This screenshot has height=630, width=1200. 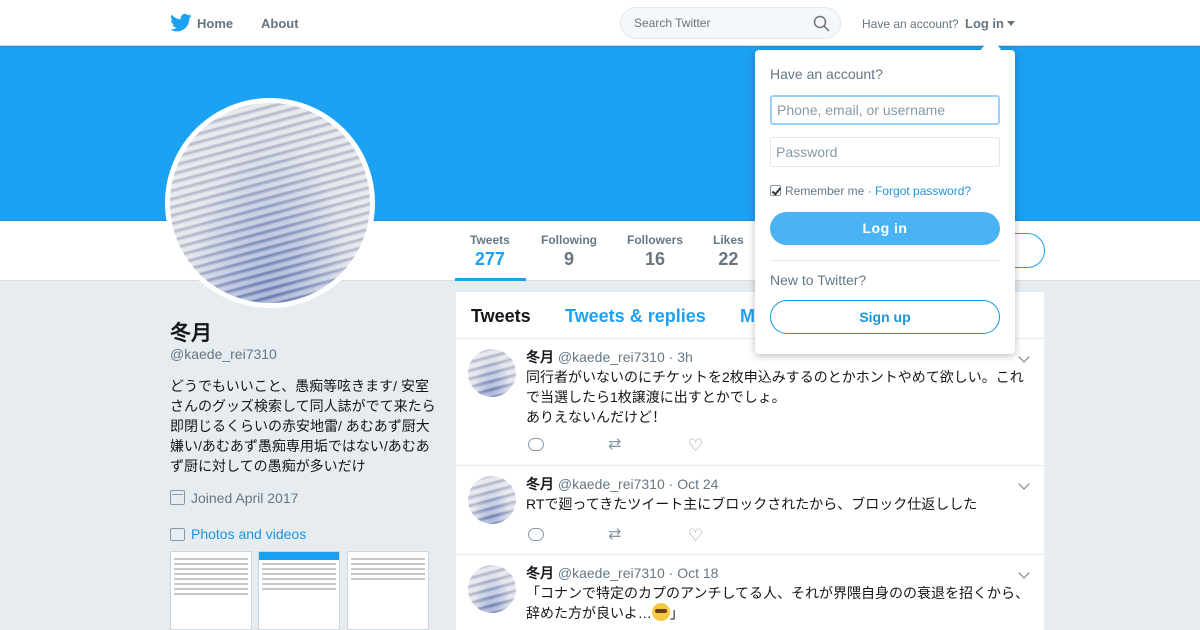 What do you see at coordinates (223, 354) in the screenshot?
I see `profile-handle: @kaede_rei7310` at bounding box center [223, 354].